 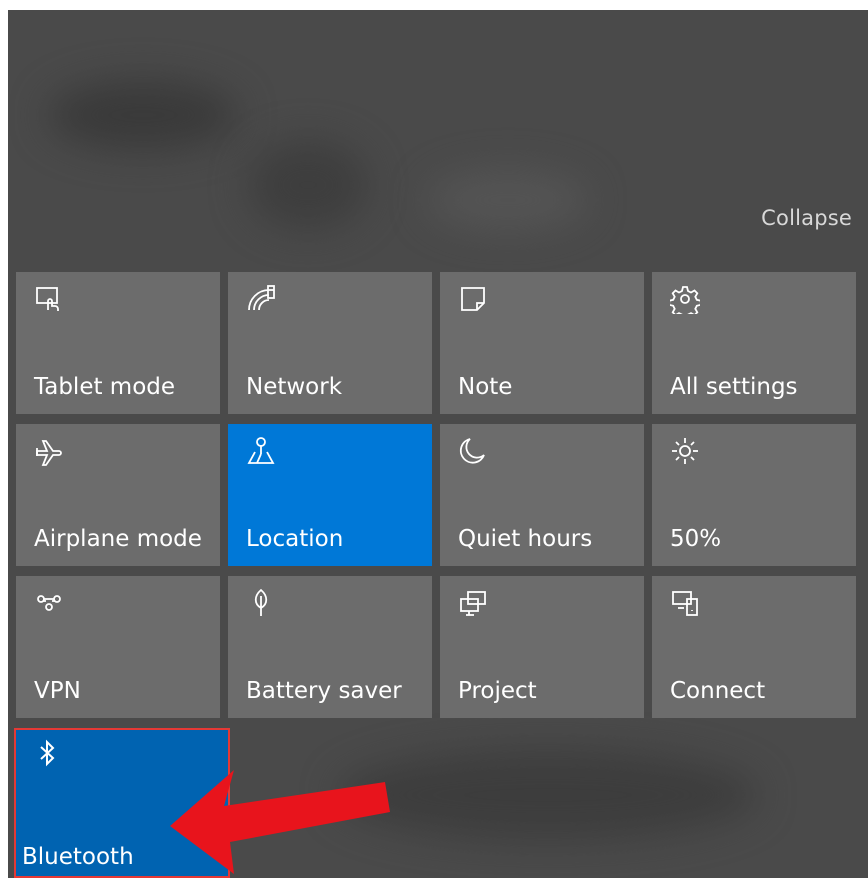 I want to click on tile-label: Tablet mode, so click(x=105, y=387).